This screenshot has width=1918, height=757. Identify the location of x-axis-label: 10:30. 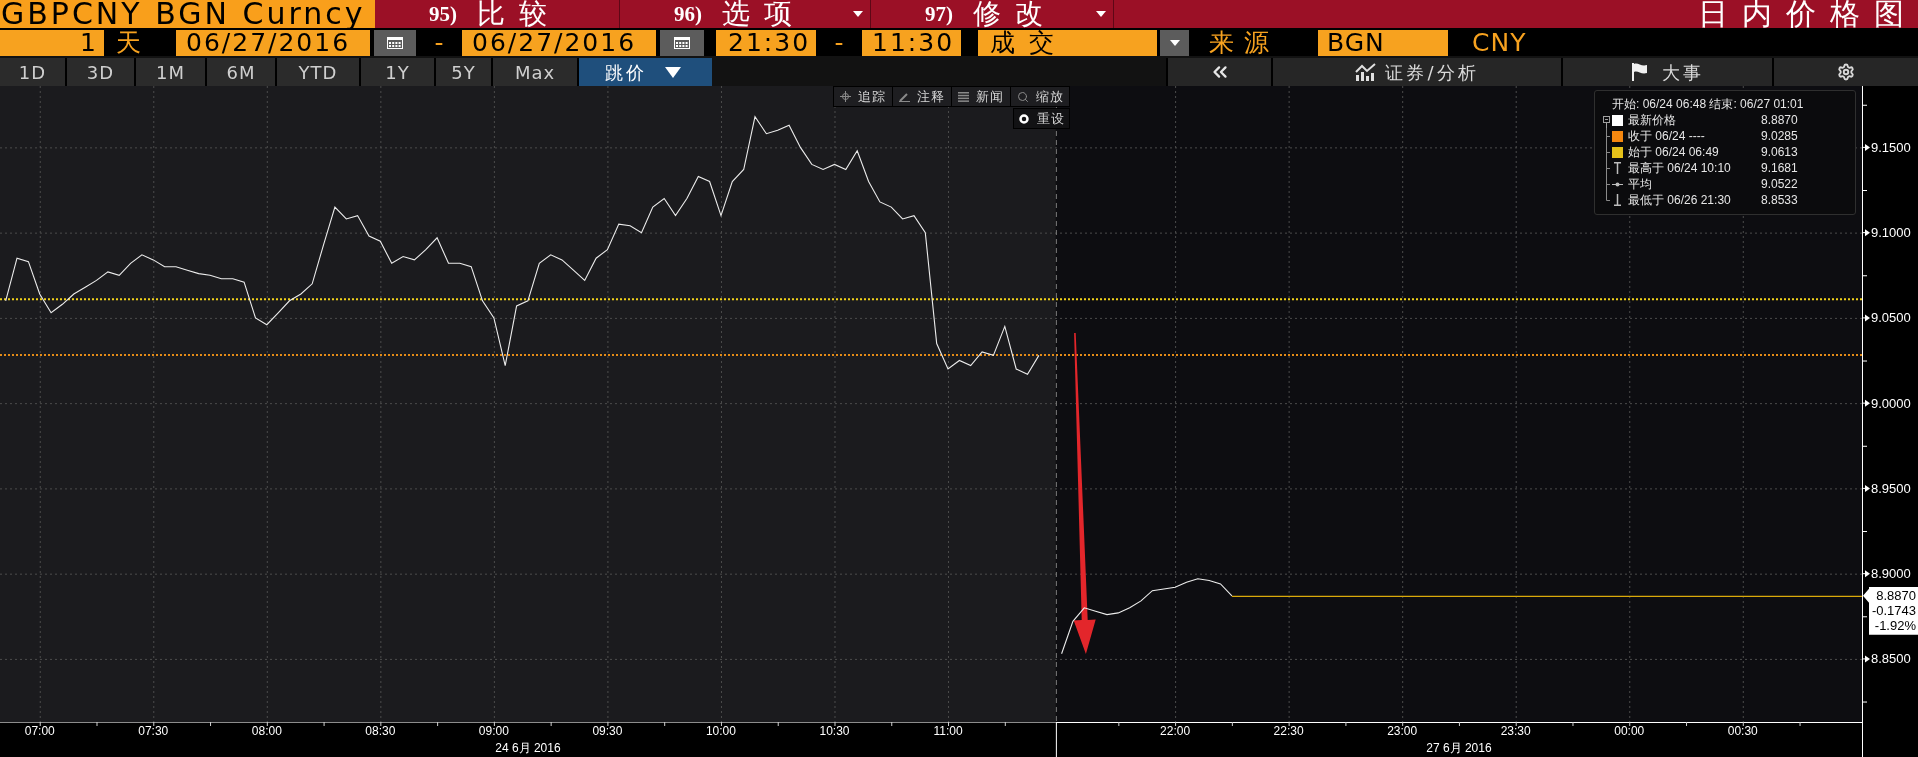
(834, 731).